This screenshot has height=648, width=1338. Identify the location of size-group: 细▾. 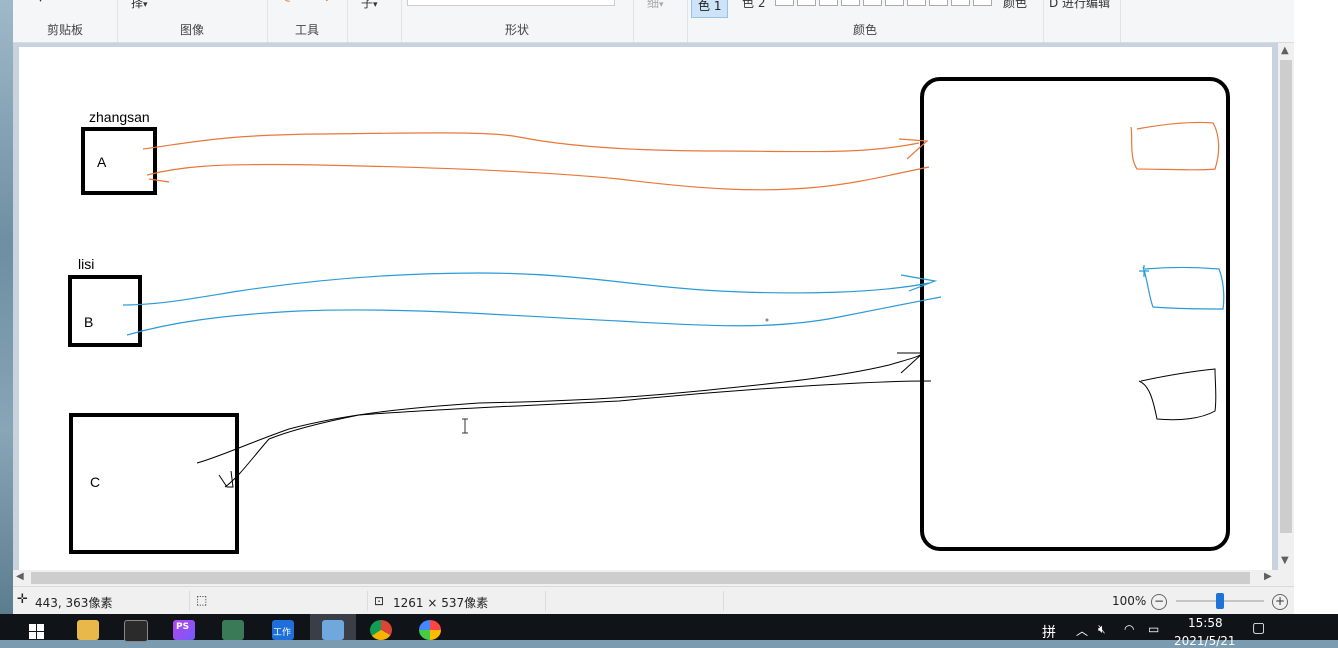
(660, 21).